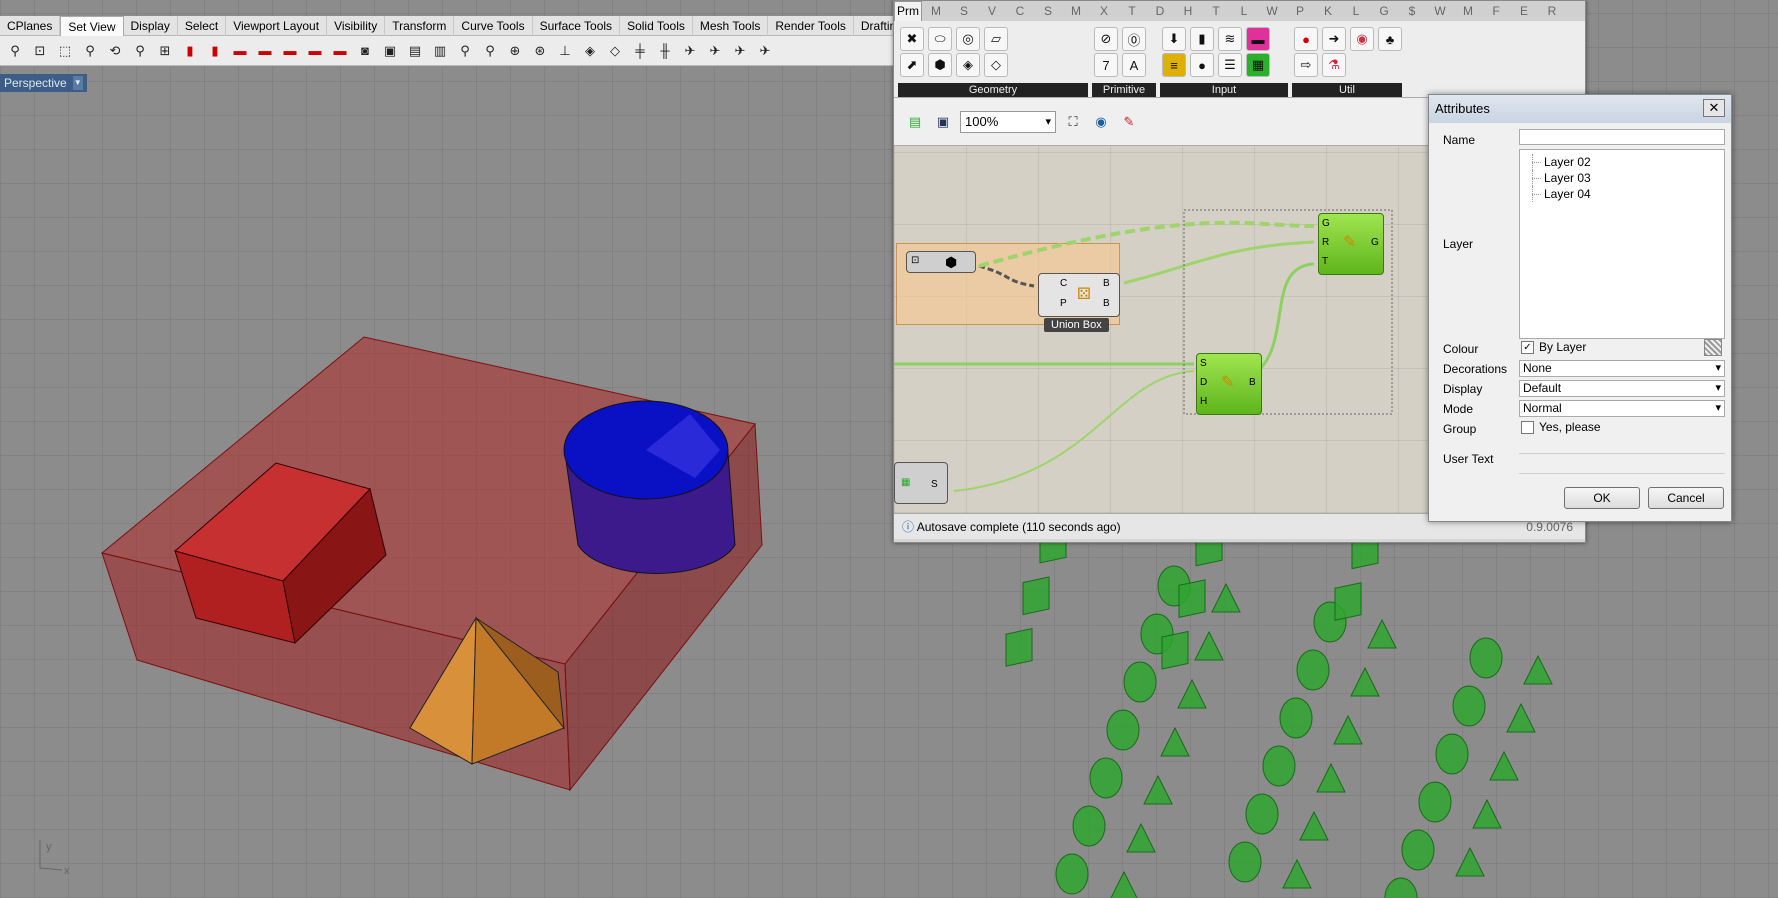  I want to click on source-node: ▦ S, so click(921, 483).